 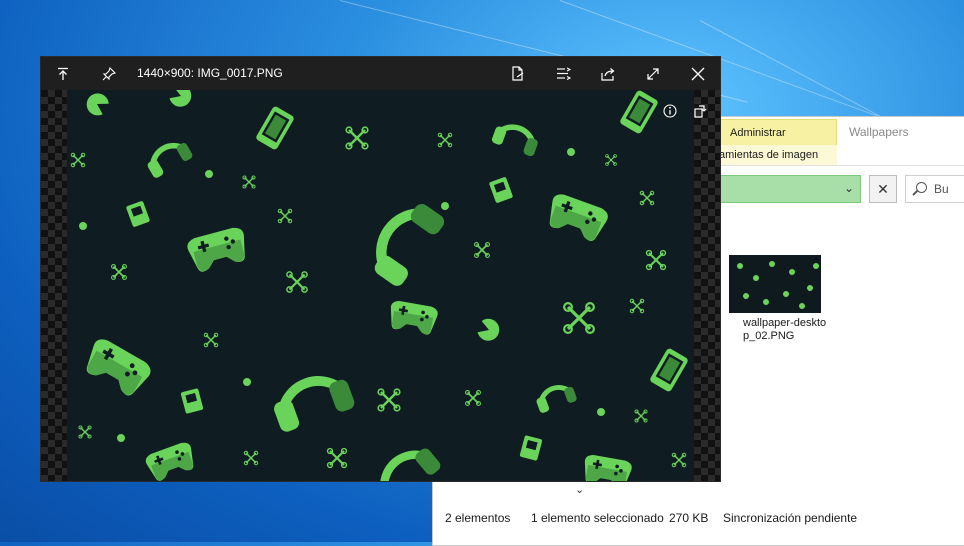 I want to click on file-item: wallpaper-desktop_02.PNG, so click(x=779, y=299).